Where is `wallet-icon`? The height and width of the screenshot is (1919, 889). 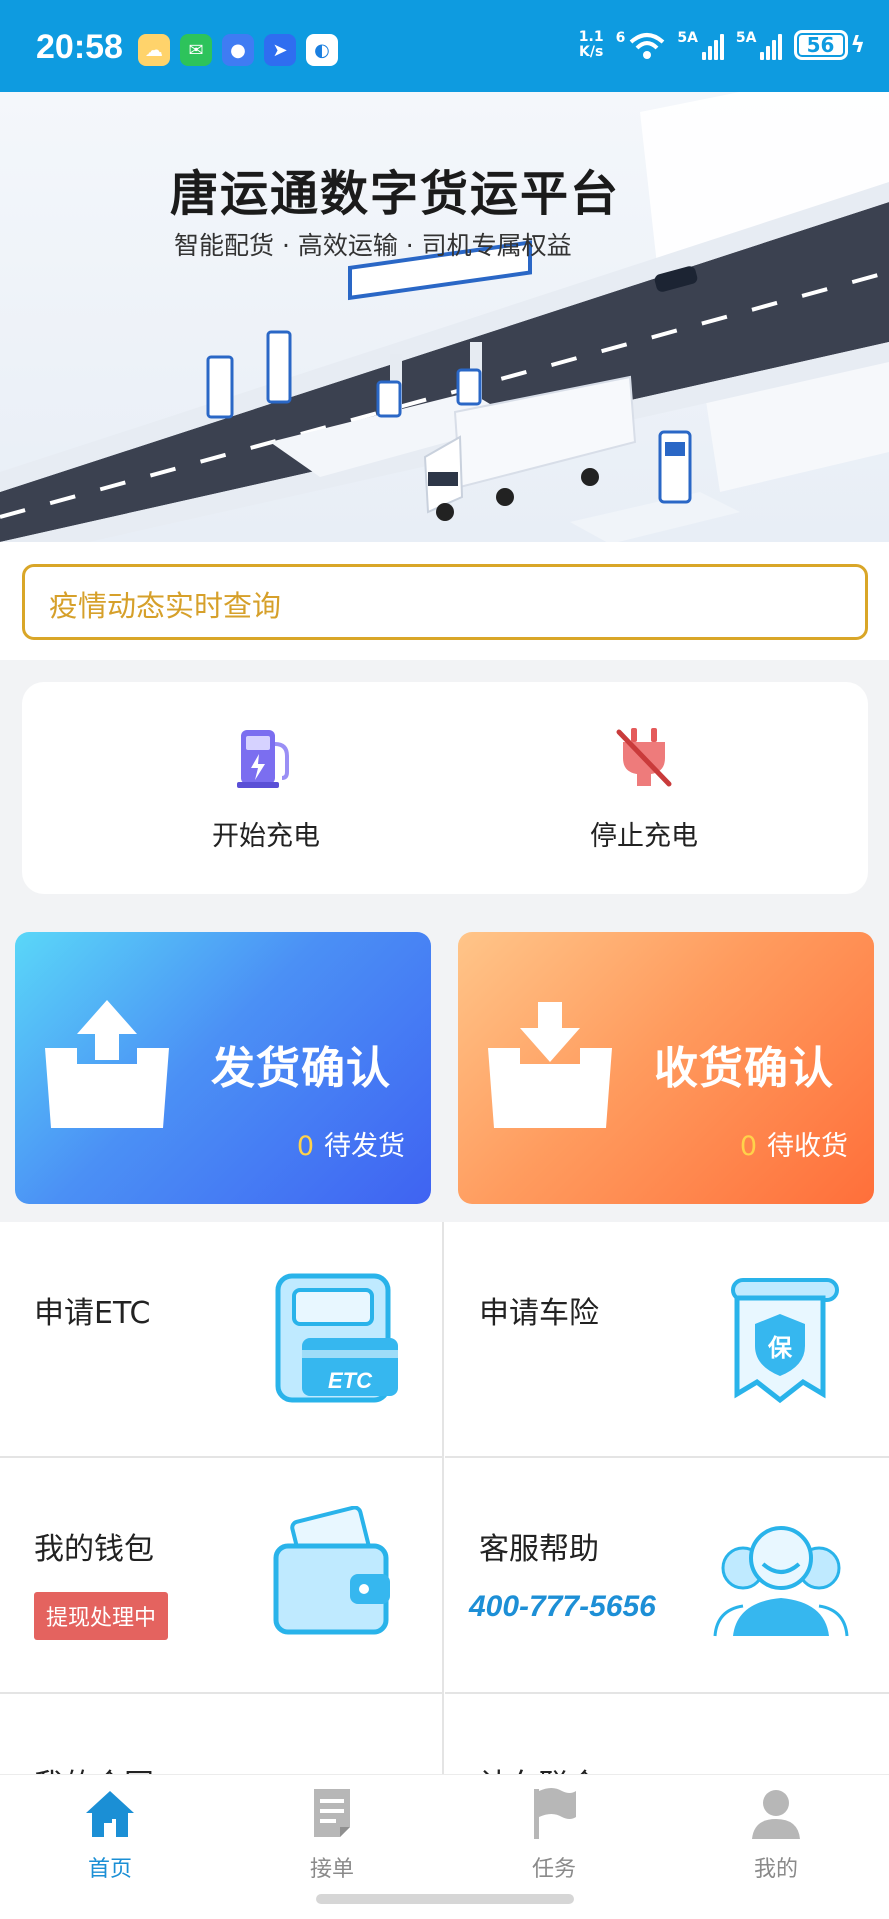 wallet-icon is located at coordinates (331, 1570).